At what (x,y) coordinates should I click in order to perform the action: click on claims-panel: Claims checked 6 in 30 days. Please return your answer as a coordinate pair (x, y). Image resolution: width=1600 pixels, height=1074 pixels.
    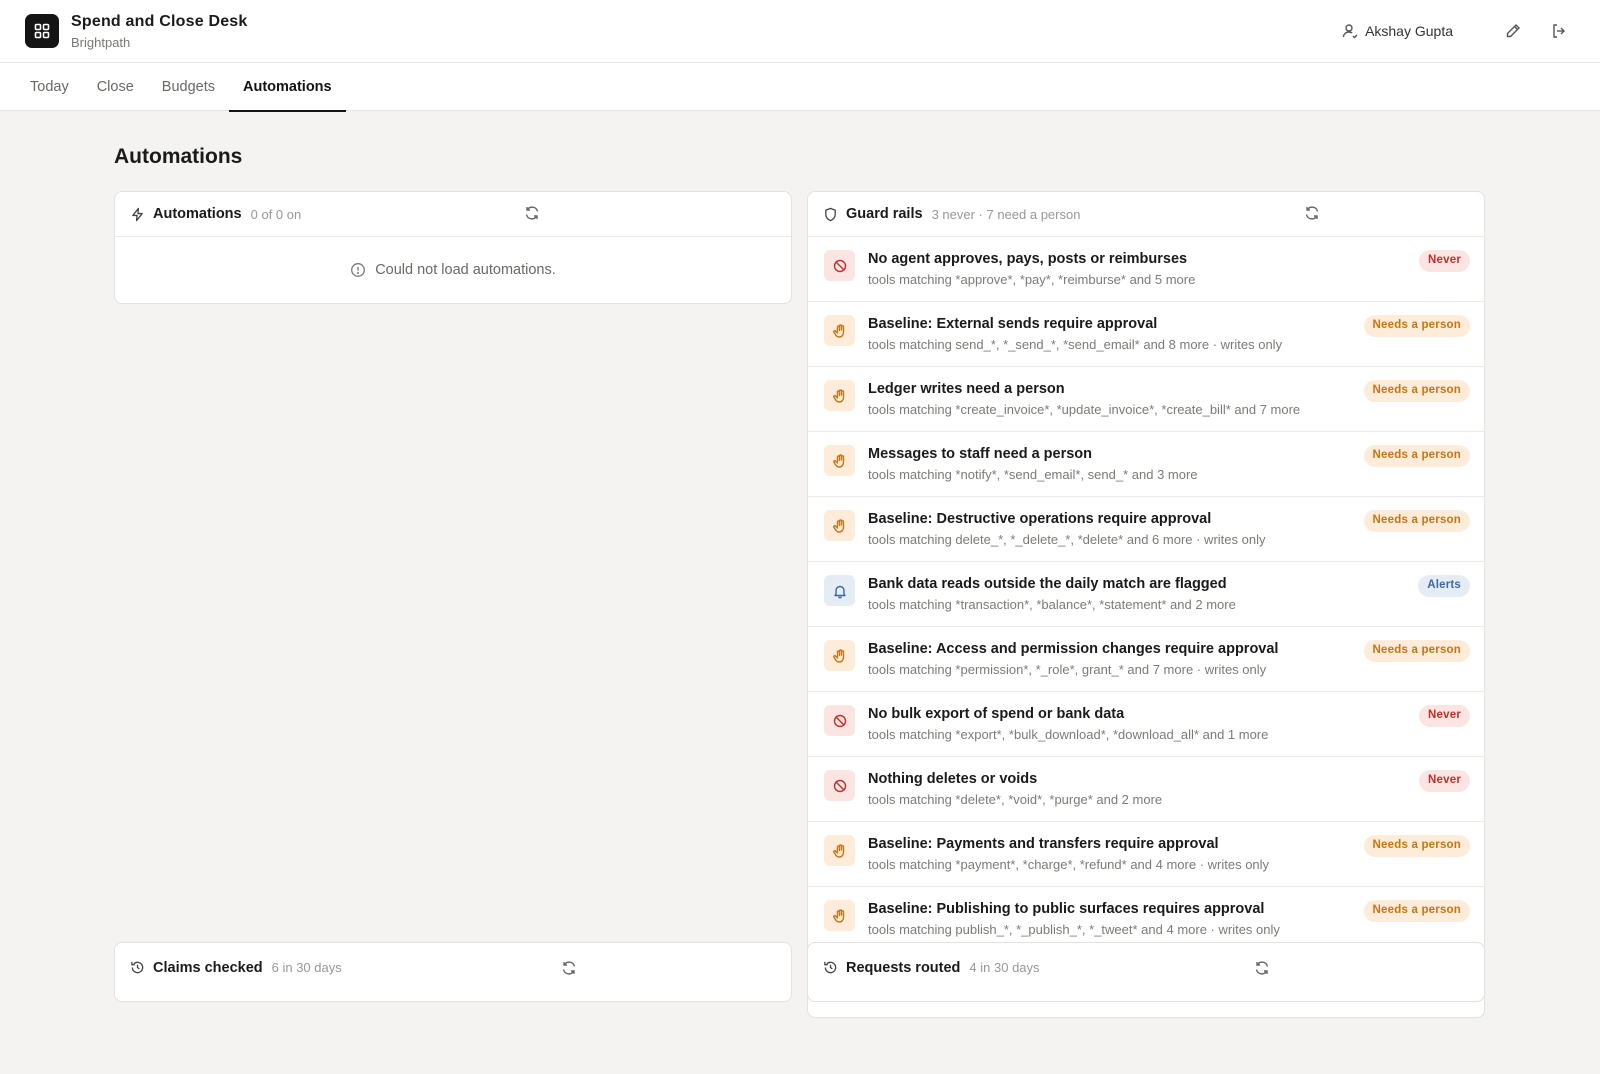
    Looking at the image, I should click on (453, 972).